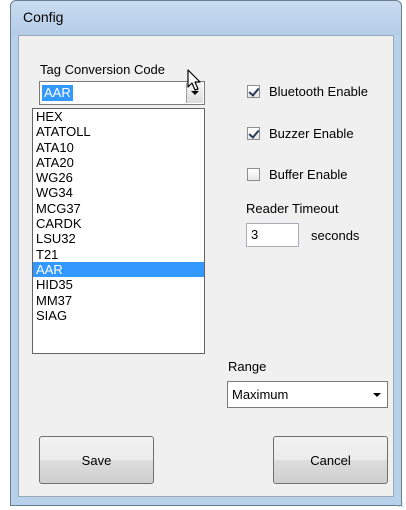 The image size is (406, 510). What do you see at coordinates (57, 93) in the screenshot?
I see `tag-conversion-value: AAR` at bounding box center [57, 93].